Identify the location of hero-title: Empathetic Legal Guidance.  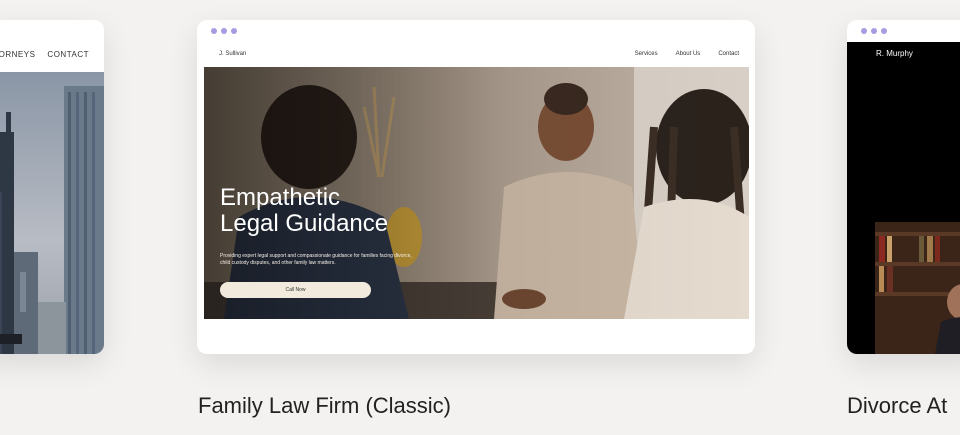
(304, 211).